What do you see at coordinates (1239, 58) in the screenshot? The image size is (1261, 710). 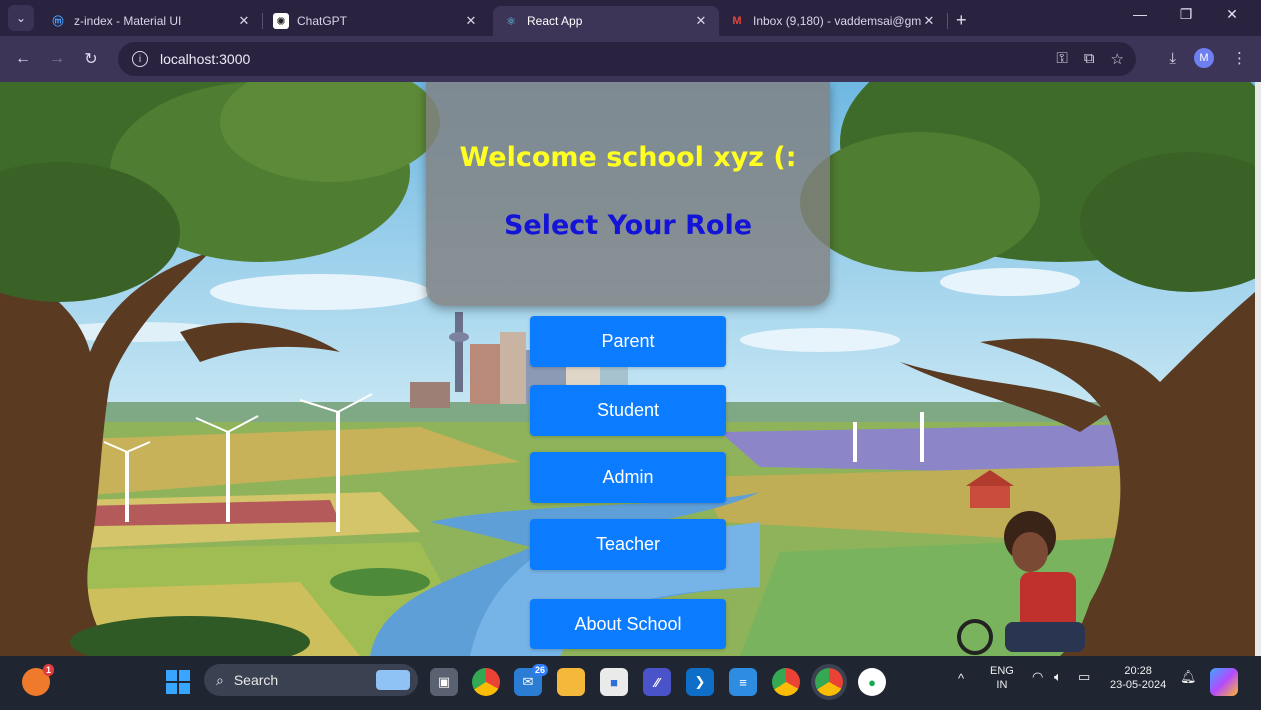 I see `more-menu-icon: ⋮` at bounding box center [1239, 58].